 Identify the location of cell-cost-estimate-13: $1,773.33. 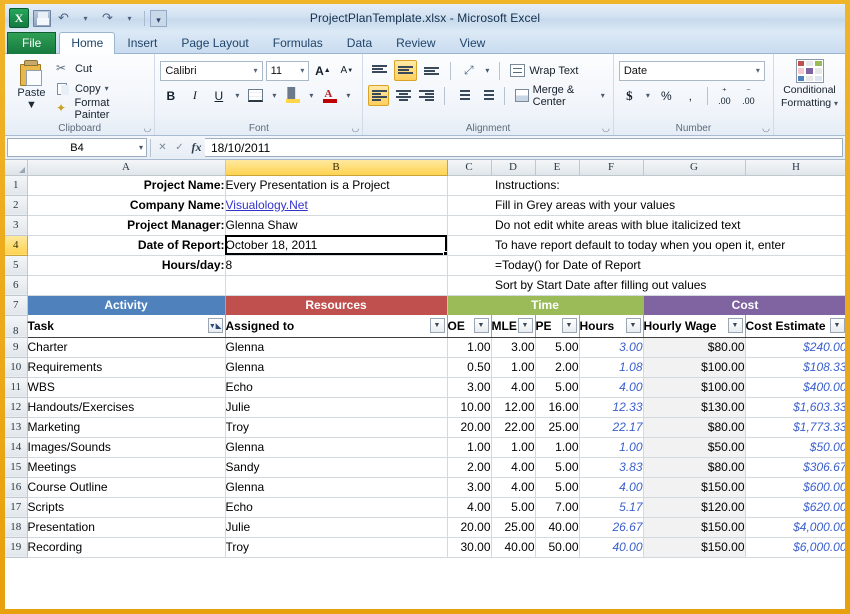
(795, 427).